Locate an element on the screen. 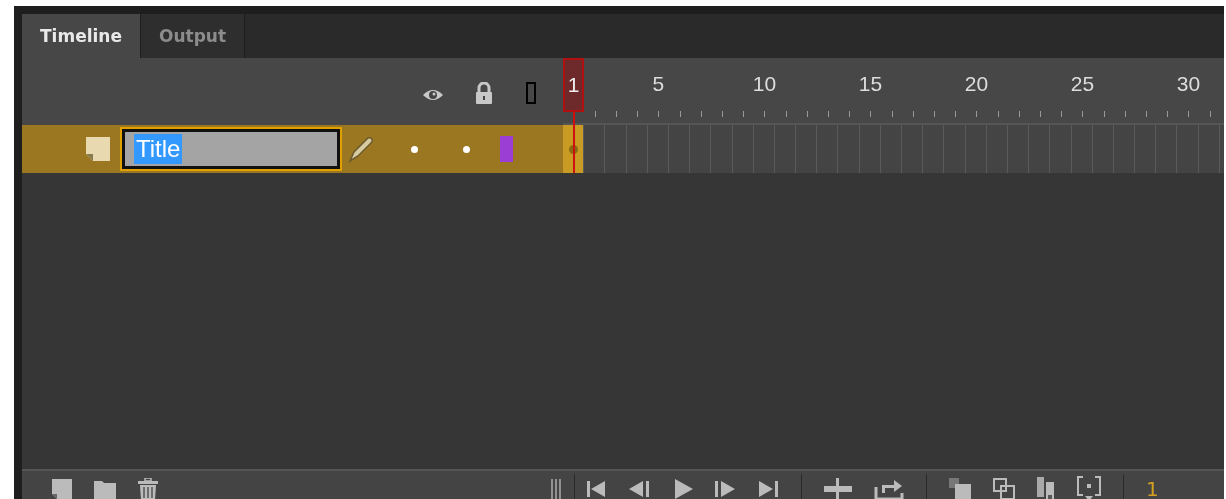  panel-tab: Output is located at coordinates (193, 36).